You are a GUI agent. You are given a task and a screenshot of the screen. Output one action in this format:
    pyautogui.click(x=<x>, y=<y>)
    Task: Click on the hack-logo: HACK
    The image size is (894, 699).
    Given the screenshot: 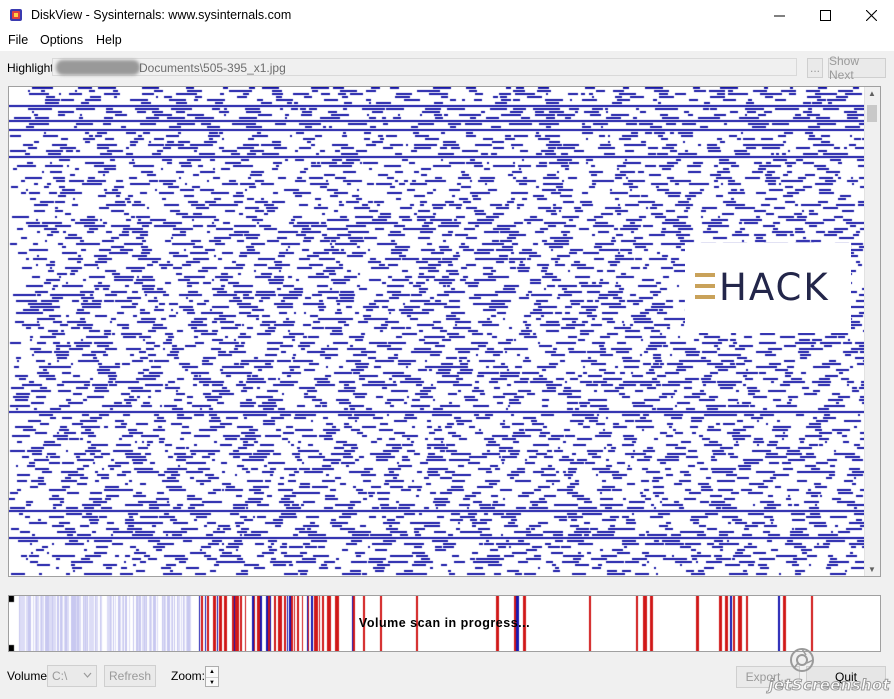 What is the action you would take?
    pyautogui.click(x=768, y=288)
    